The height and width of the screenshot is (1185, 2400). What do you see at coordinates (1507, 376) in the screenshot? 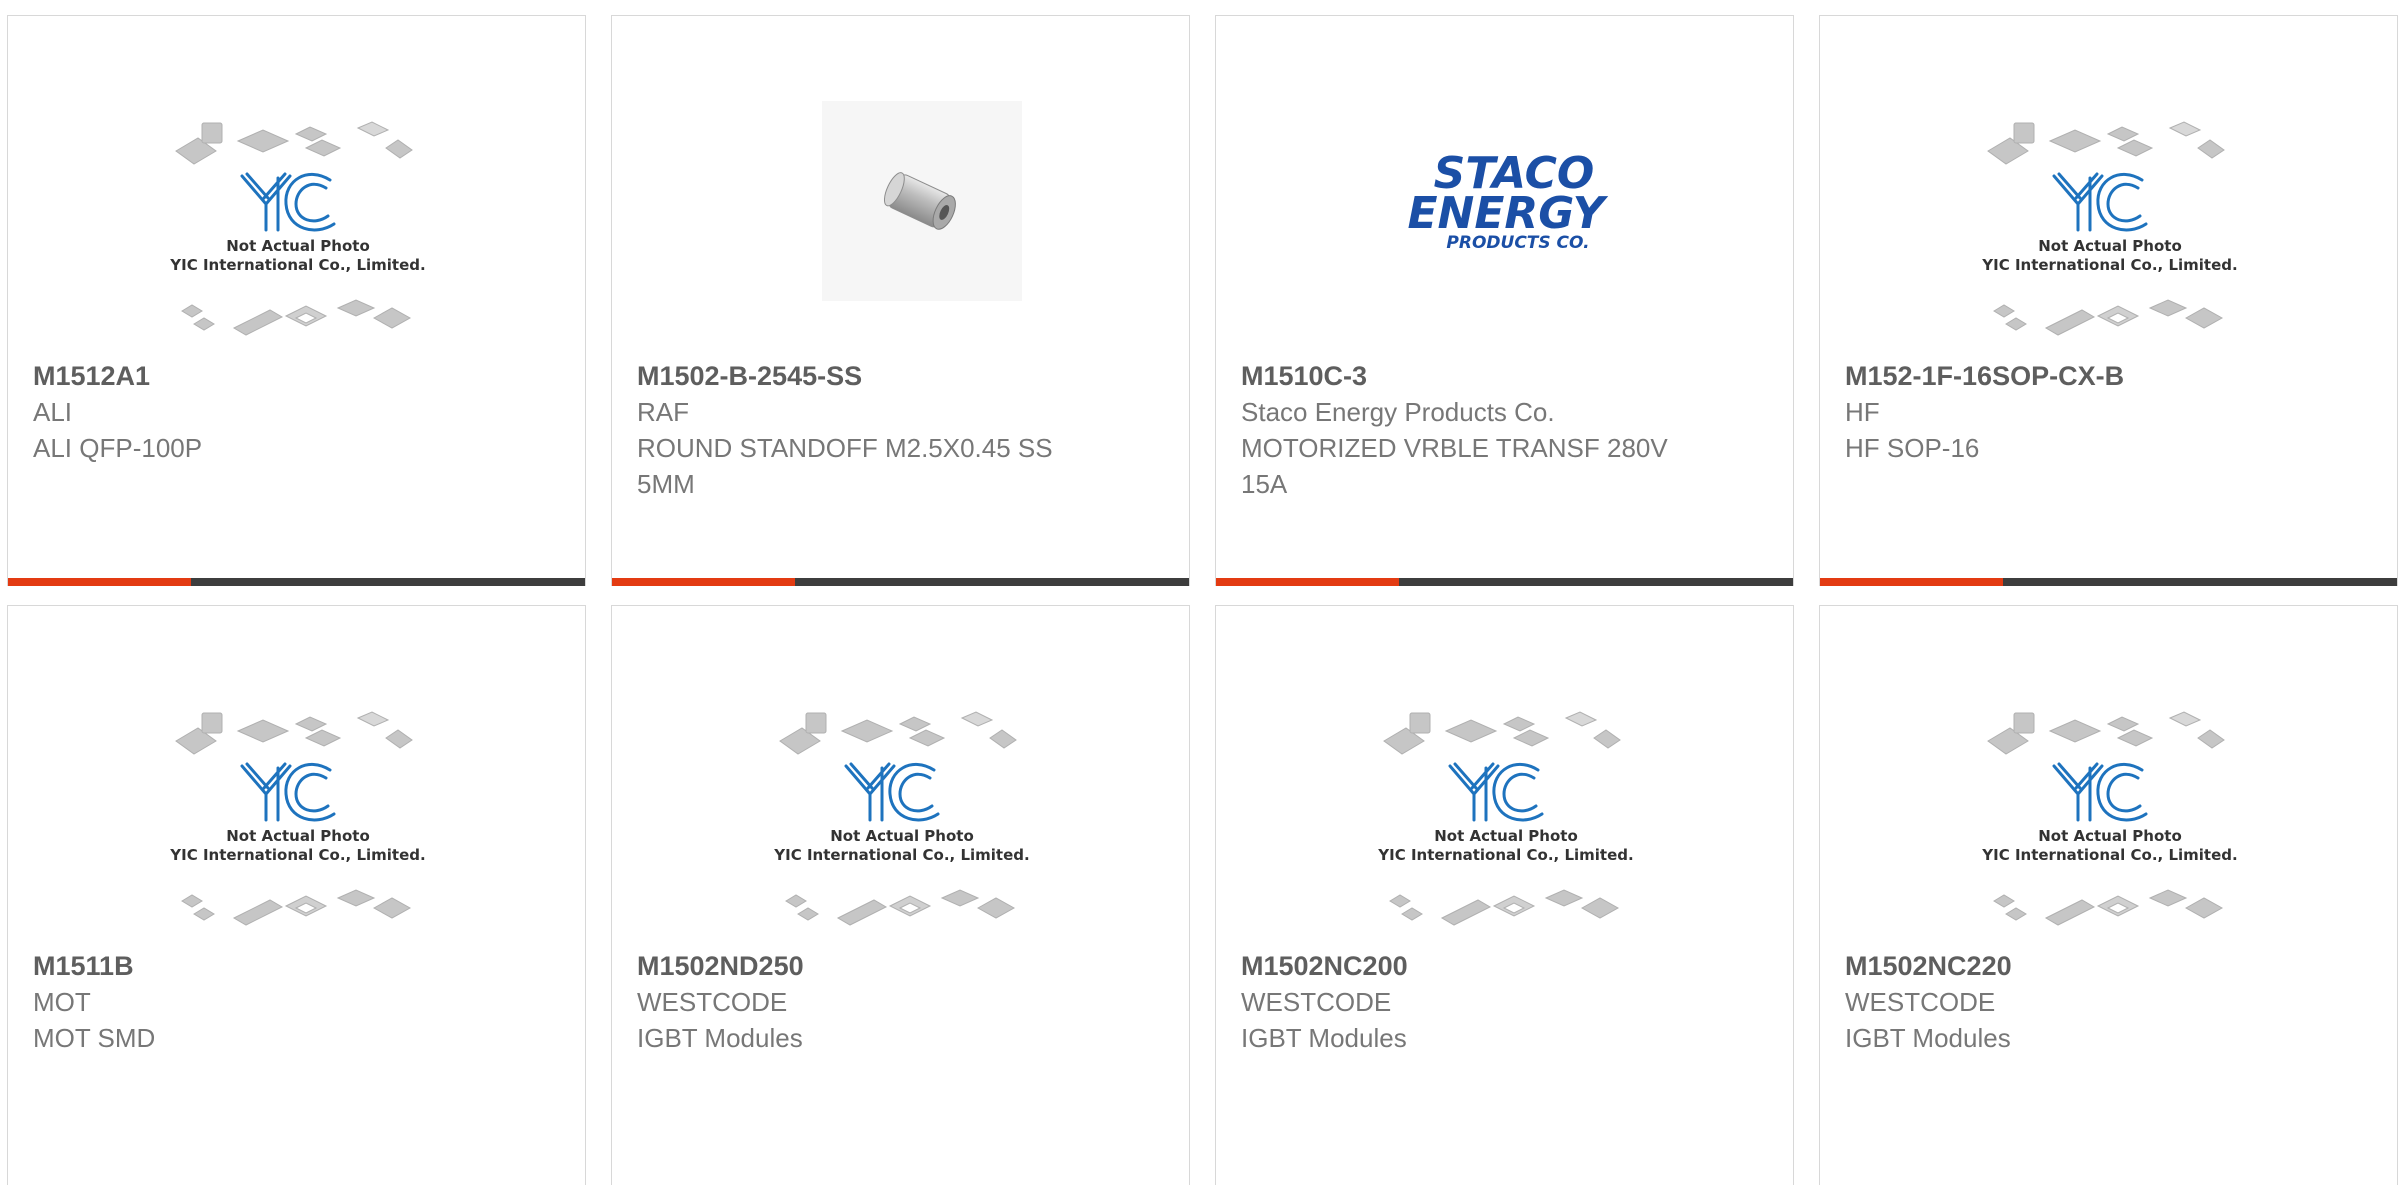
I see `part-number: M1510C-3` at bounding box center [1507, 376].